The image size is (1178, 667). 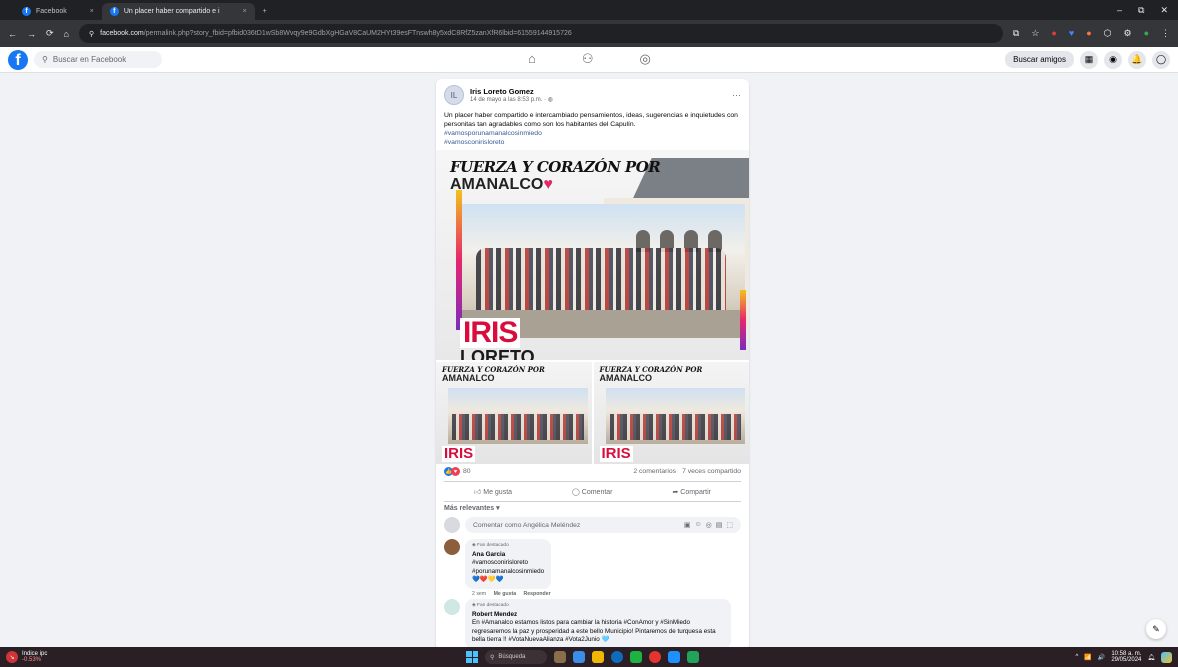 I want to click on chrome-browser-icon, so click(x=655, y=657).